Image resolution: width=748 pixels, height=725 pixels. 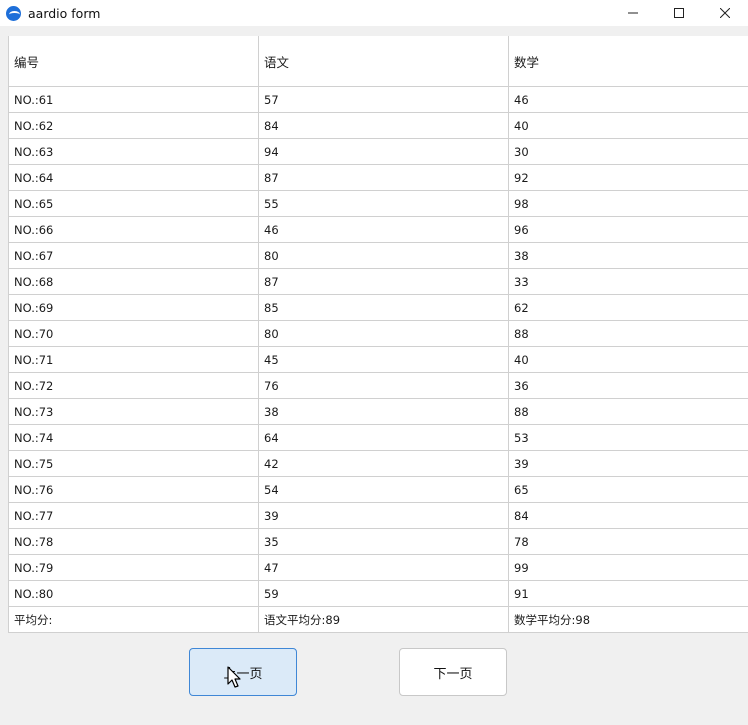 I want to click on close-icon, so click(x=725, y=13).